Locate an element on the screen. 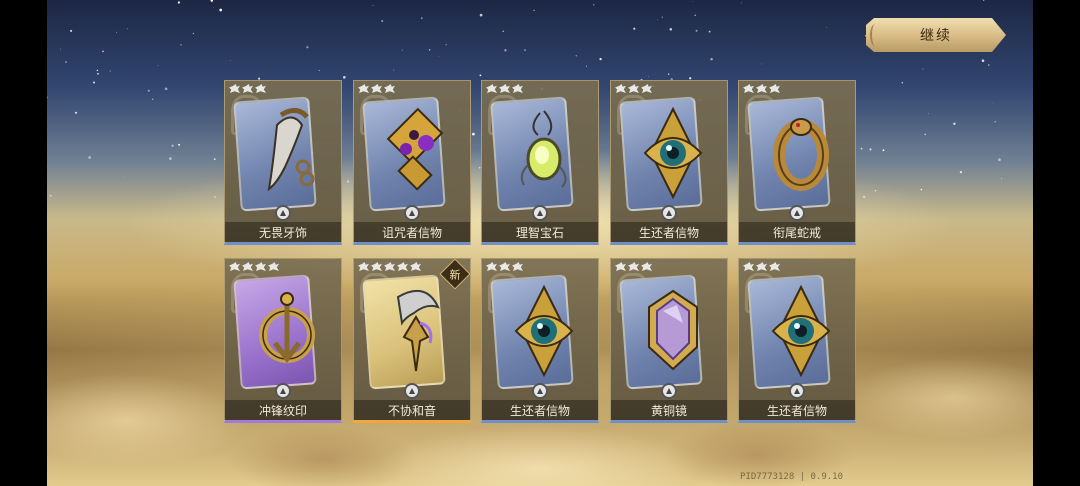  continue-button: 继续 is located at coordinates (936, 35).